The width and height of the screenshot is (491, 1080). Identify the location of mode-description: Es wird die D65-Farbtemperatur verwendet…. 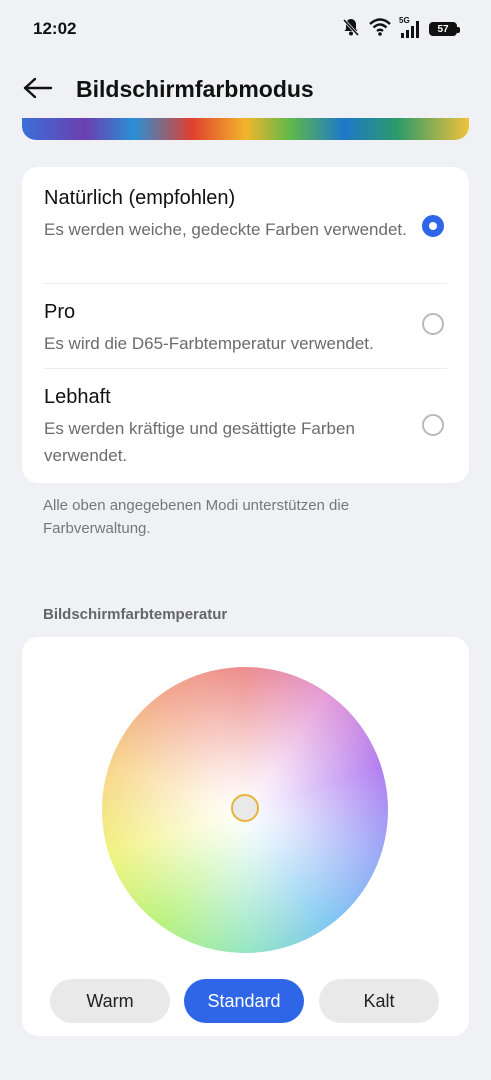
(209, 343).